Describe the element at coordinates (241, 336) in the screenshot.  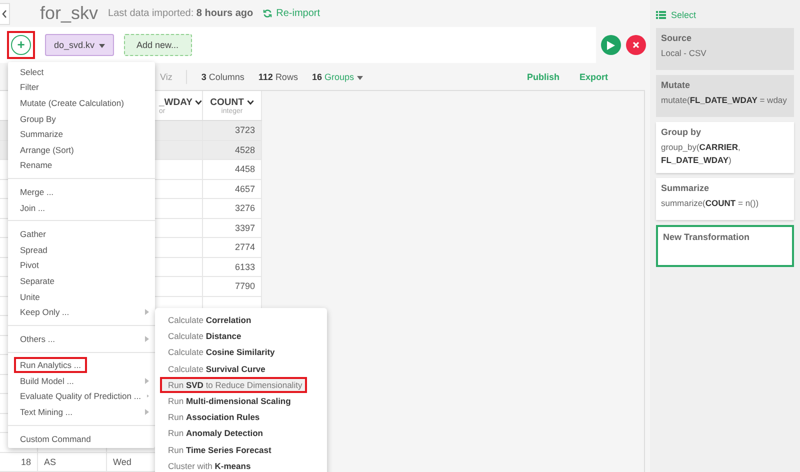
I see `submenu-item: Calculate Distance` at that location.